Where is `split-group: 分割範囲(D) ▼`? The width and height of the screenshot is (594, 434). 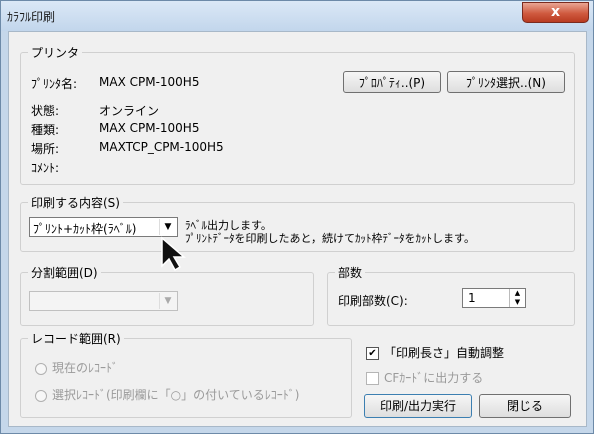 split-group: 分割範囲(D) ▼ is located at coordinates (167, 295).